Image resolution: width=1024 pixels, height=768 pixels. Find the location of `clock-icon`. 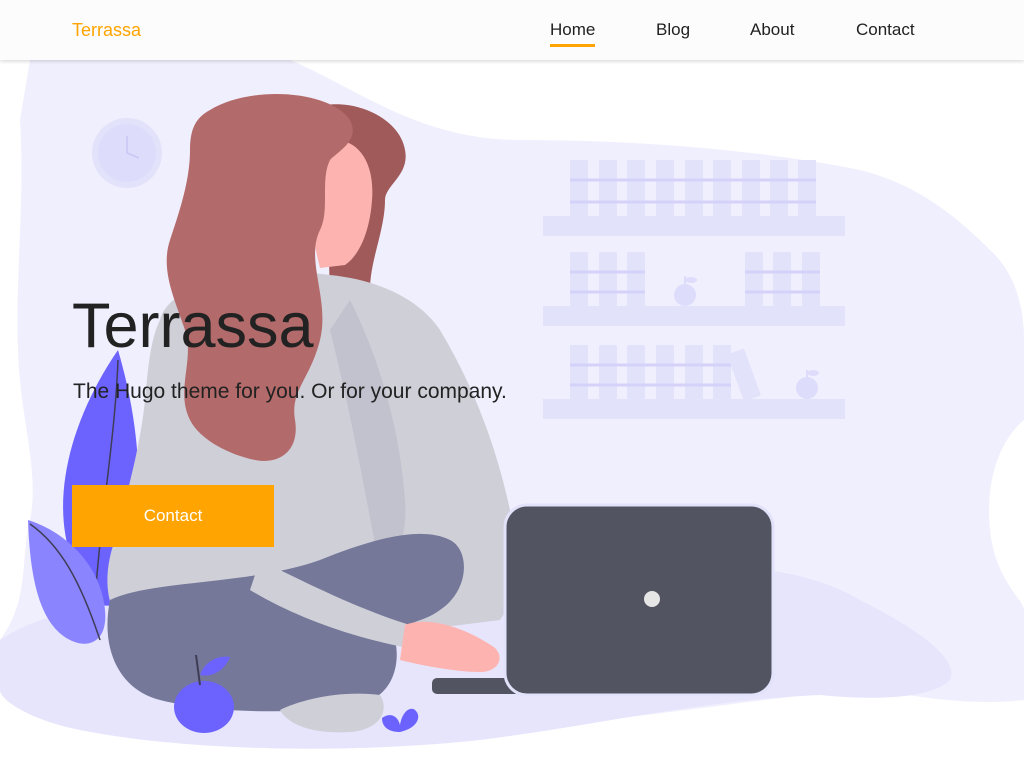

clock-icon is located at coordinates (127, 153).